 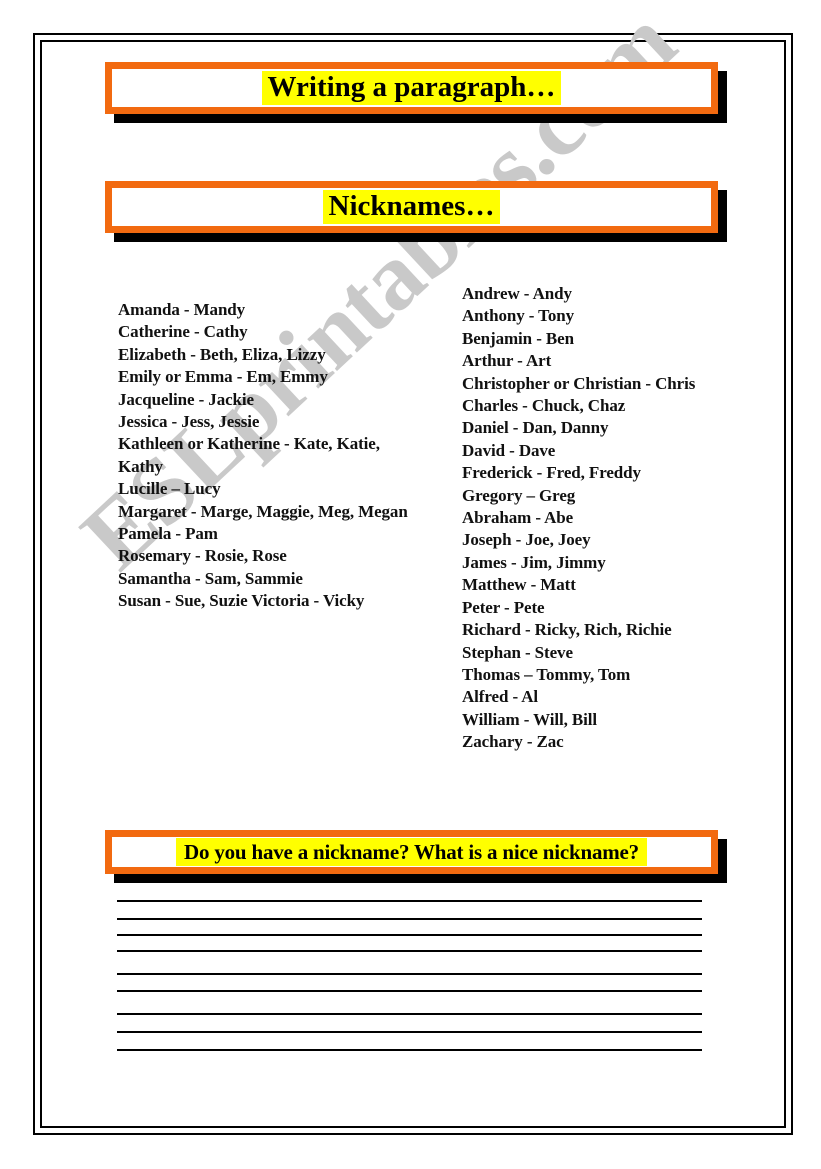 What do you see at coordinates (223, 377) in the screenshot?
I see `nickname-entry: Emily or Emma - Em, Emmy` at bounding box center [223, 377].